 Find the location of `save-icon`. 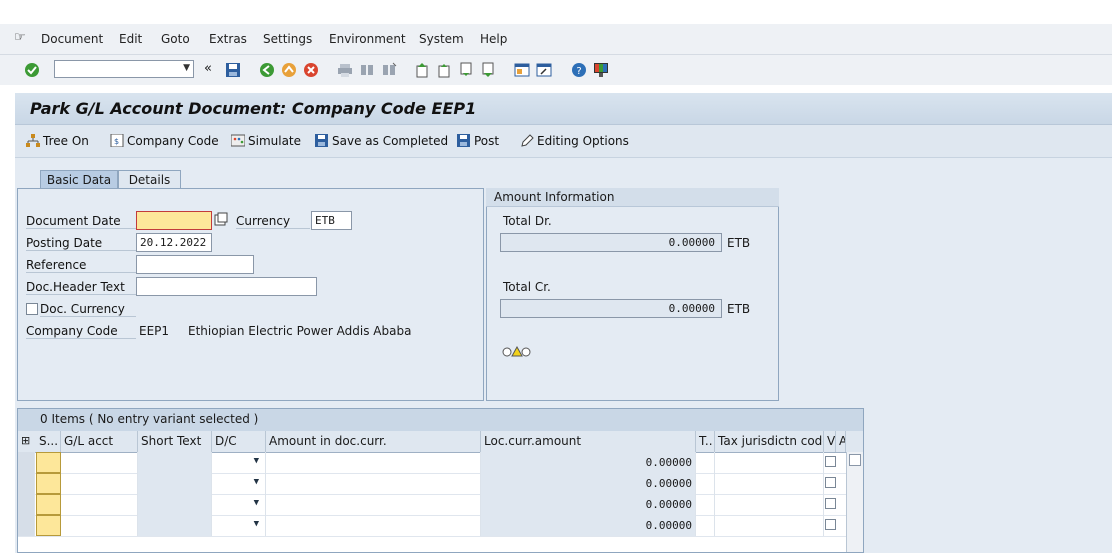

save-icon is located at coordinates (233, 70).